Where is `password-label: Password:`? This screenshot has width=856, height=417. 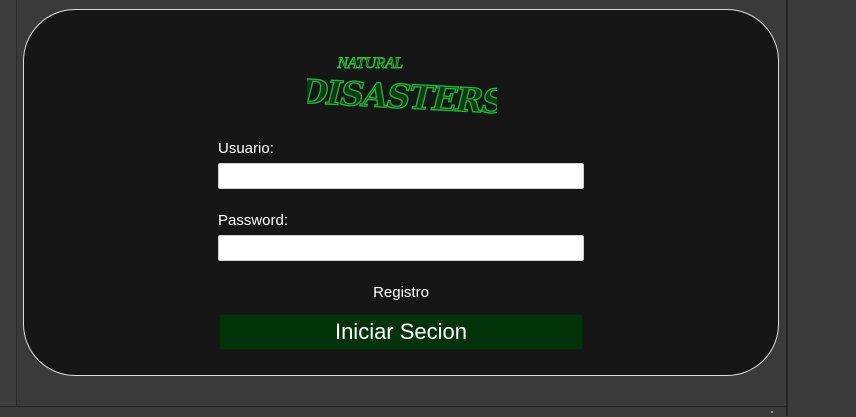
password-label: Password: is located at coordinates (253, 220).